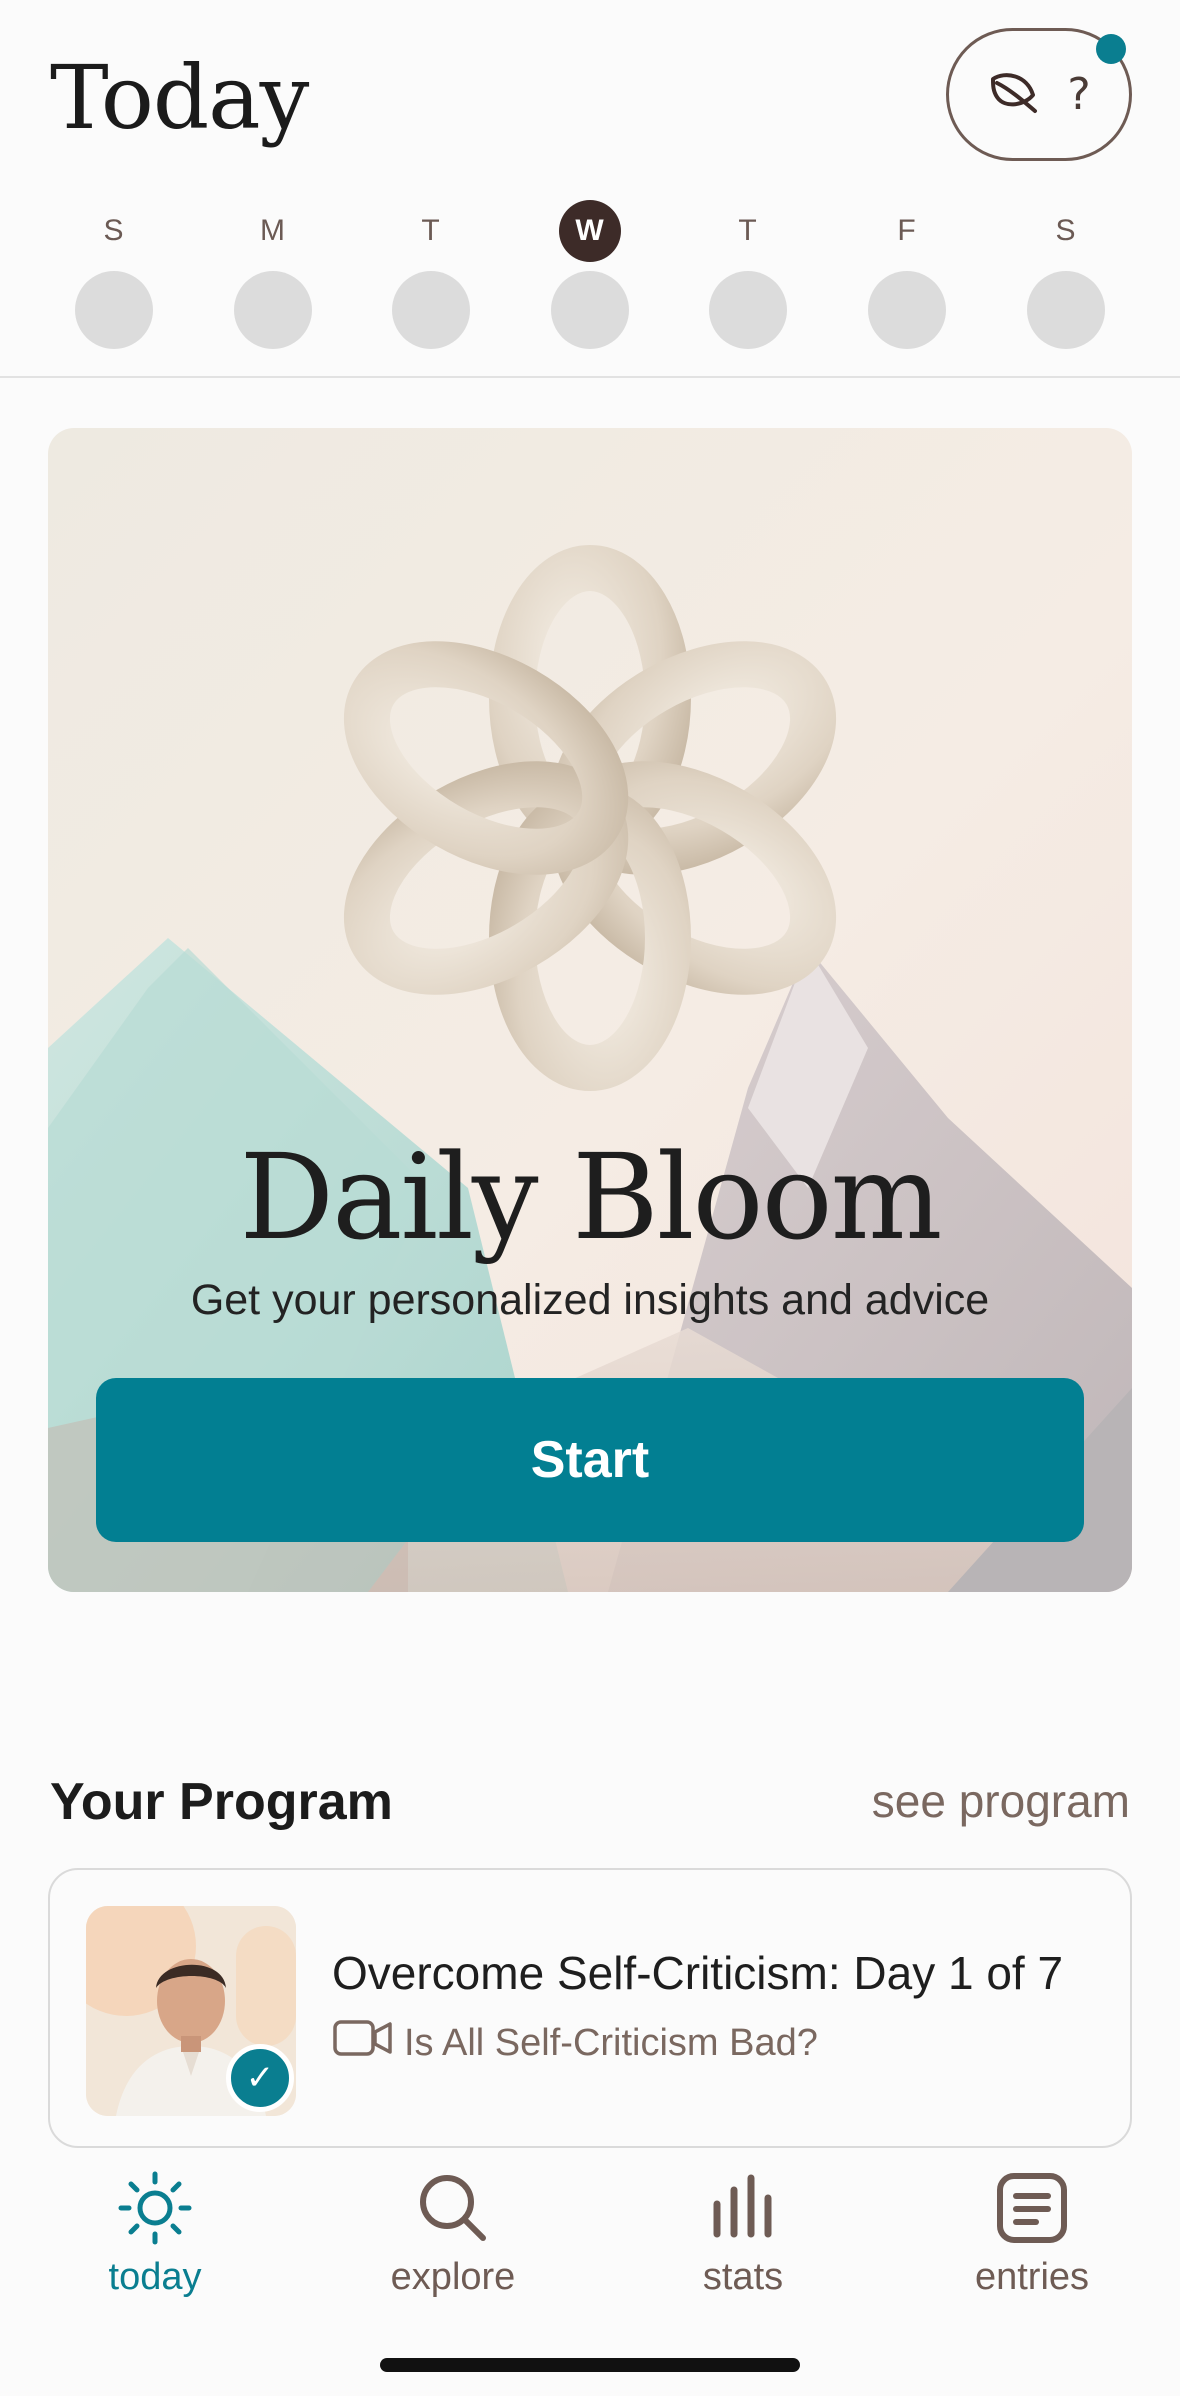 This screenshot has width=1180, height=2396. Describe the element at coordinates (1032, 2208) in the screenshot. I see `journal-icon` at that location.